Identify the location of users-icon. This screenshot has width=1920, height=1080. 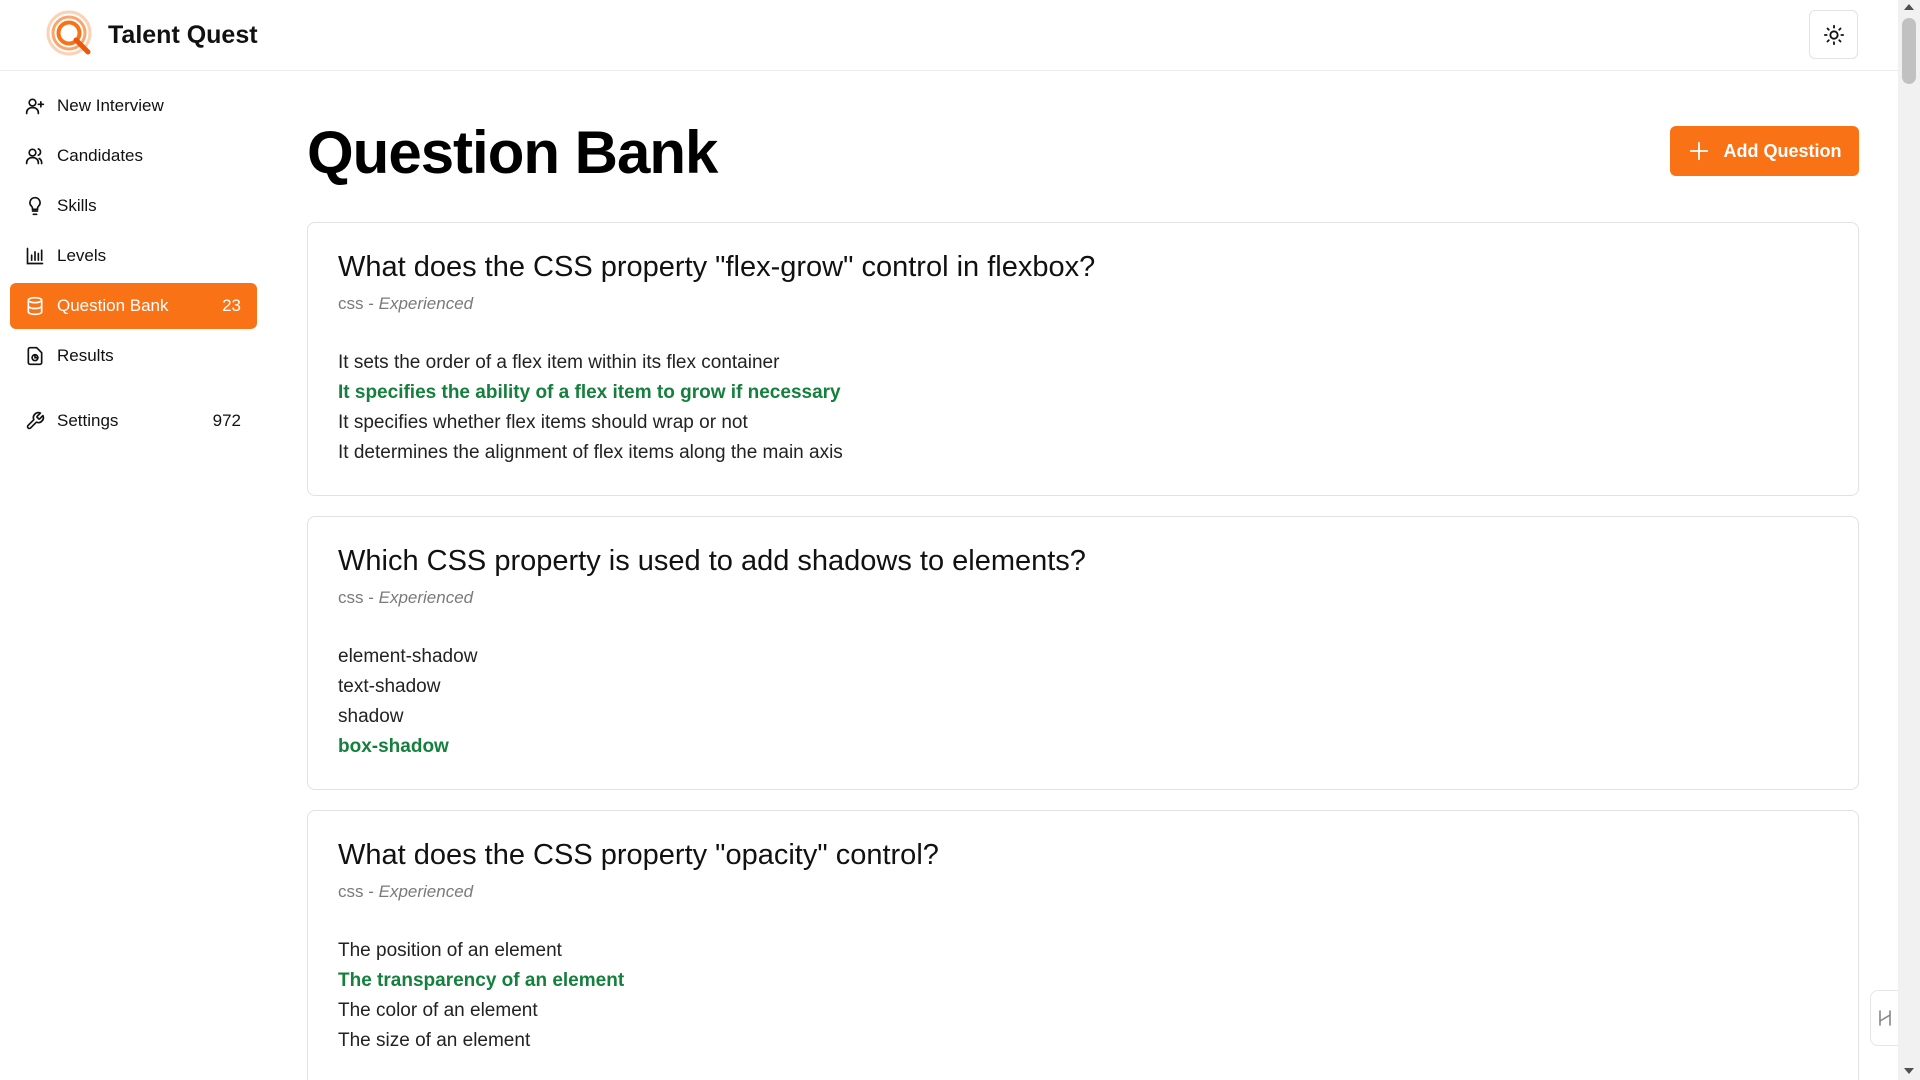
(35, 156).